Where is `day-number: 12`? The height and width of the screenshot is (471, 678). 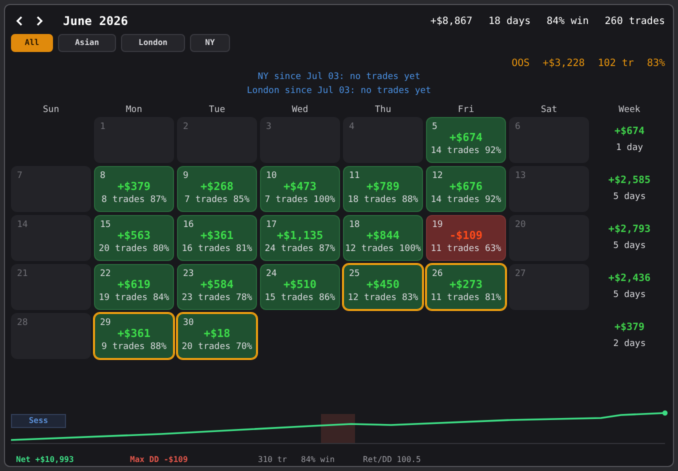
day-number: 12 is located at coordinates (437, 176).